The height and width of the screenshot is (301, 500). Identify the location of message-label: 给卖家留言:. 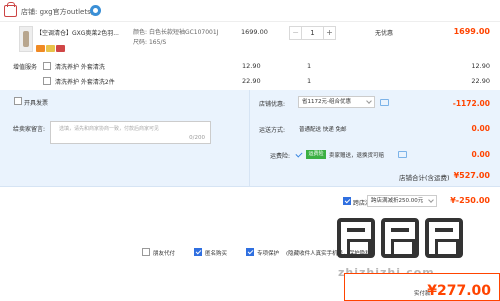
(29, 129).